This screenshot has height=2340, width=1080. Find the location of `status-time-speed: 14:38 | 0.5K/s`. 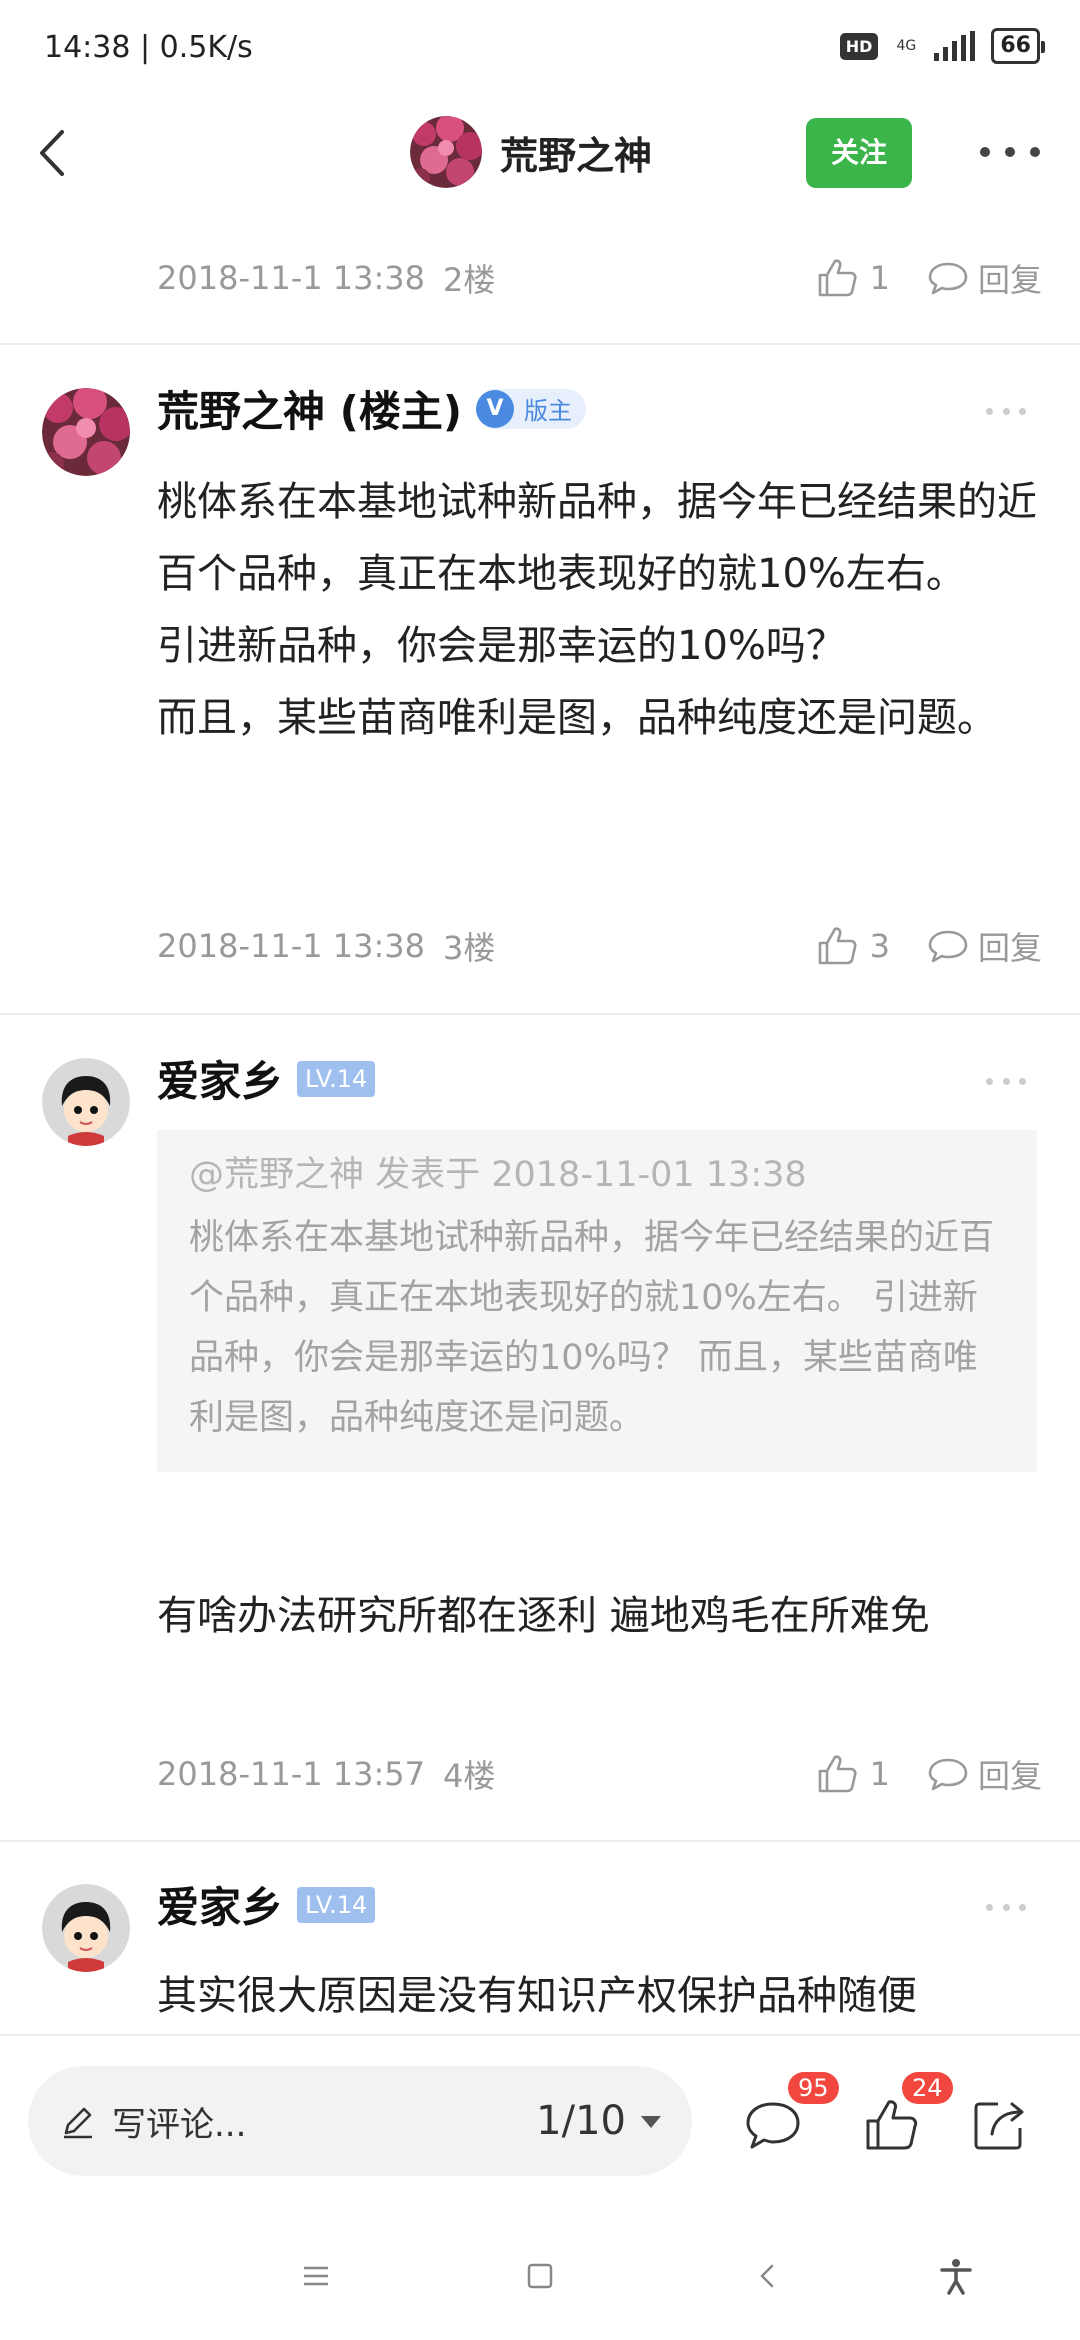

status-time-speed: 14:38 | 0.5K/s is located at coordinates (148, 47).